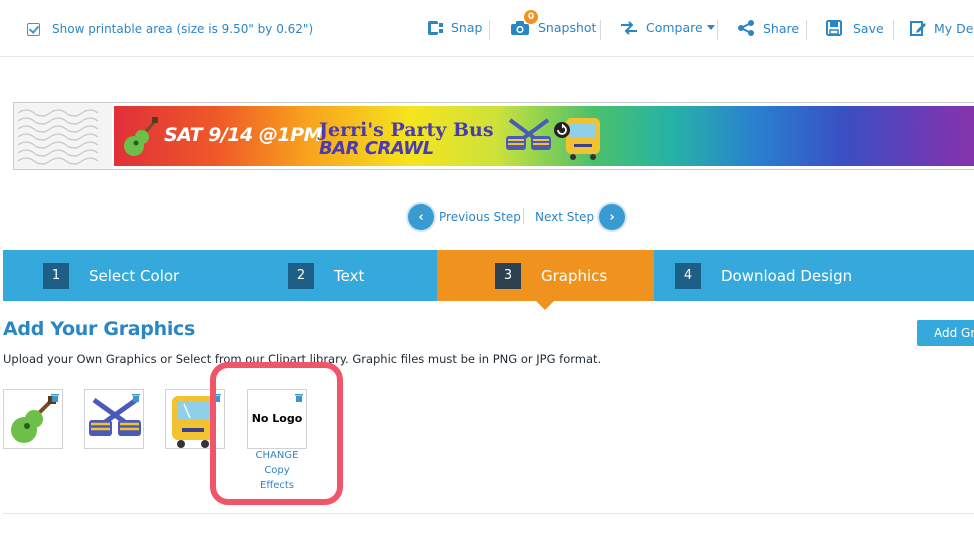 This screenshot has height=537, width=974. I want to click on chevron-left-icon: ‹, so click(421, 217).